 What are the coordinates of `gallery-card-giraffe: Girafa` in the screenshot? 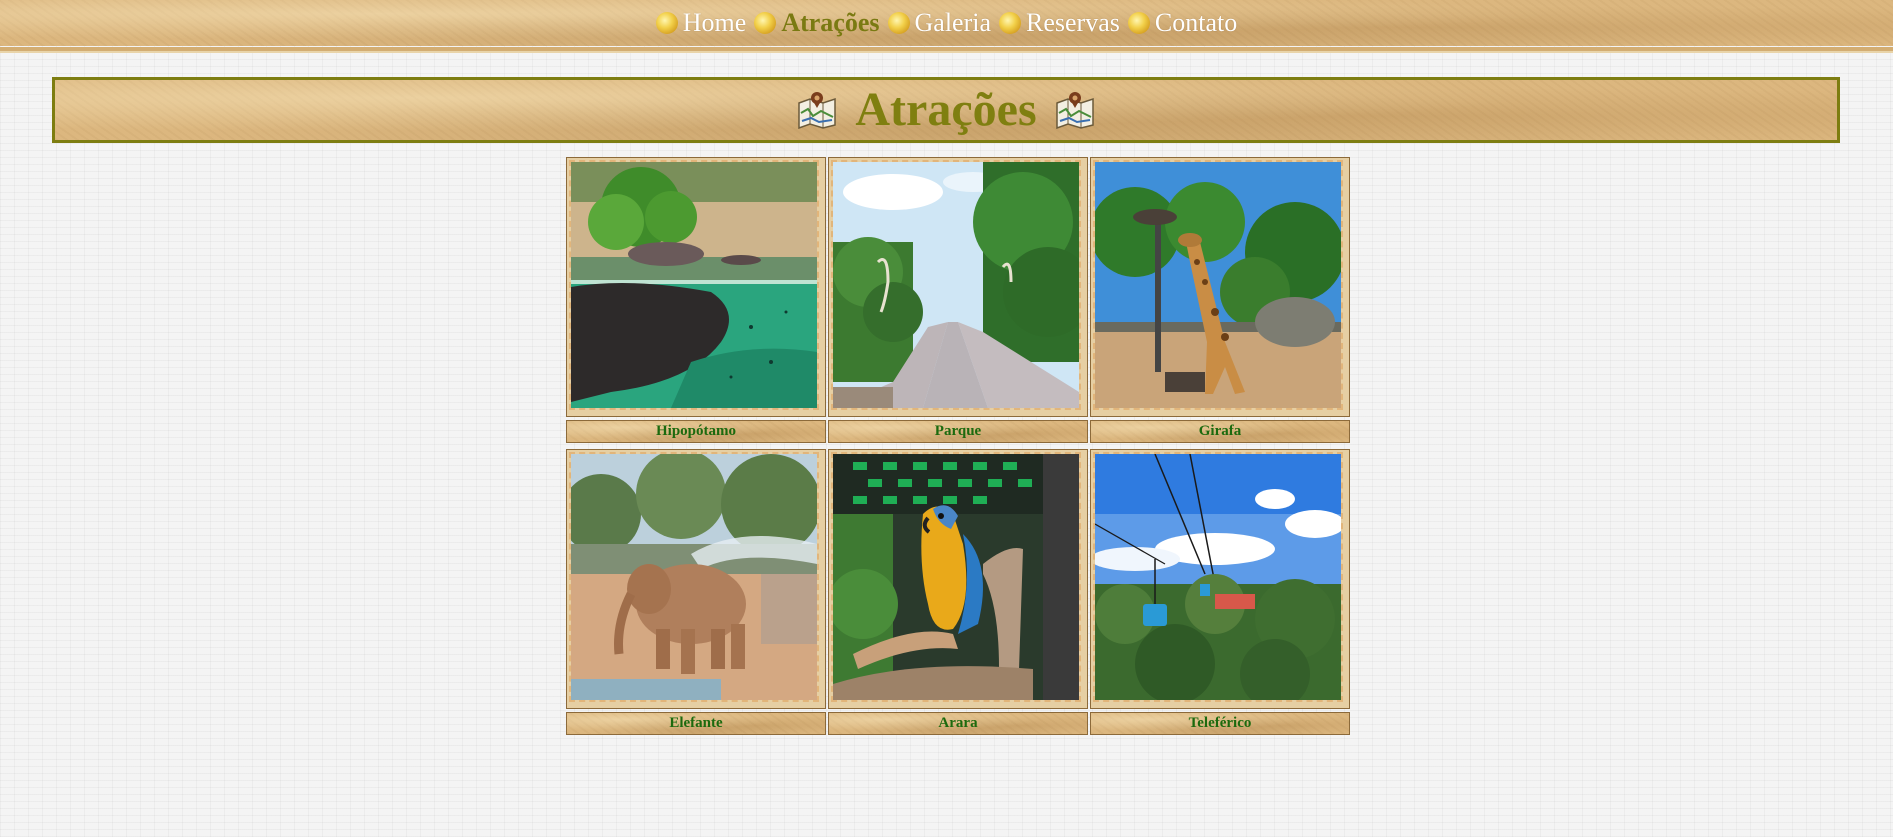 It's located at (1220, 300).